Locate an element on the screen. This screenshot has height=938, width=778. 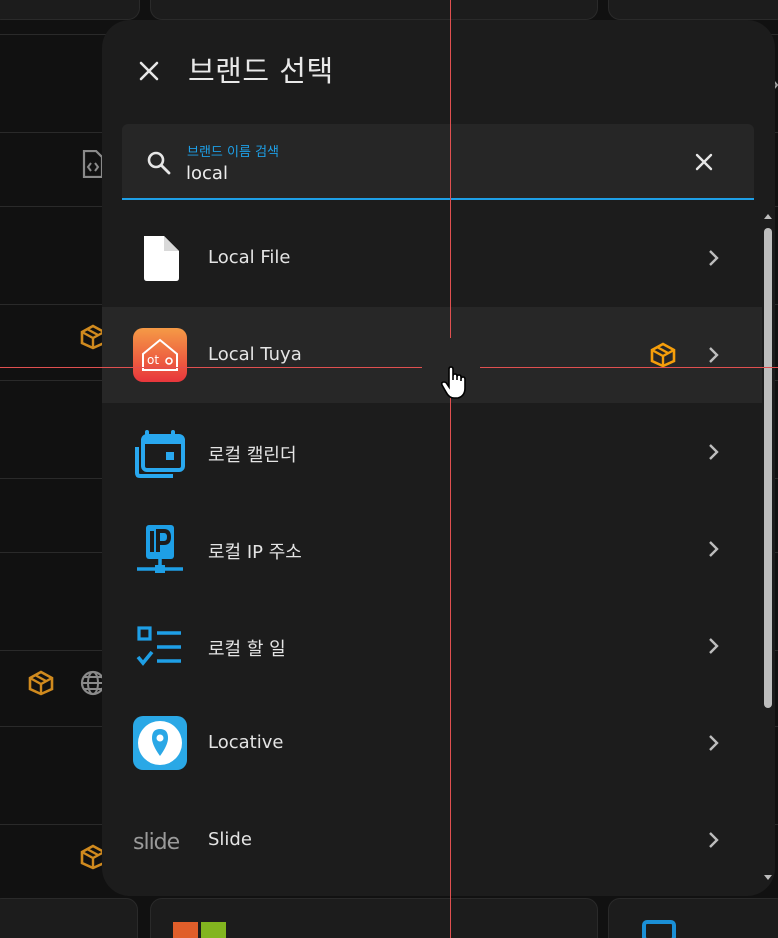
list-item-label: 로컬 IP 주소 is located at coordinates (255, 552).